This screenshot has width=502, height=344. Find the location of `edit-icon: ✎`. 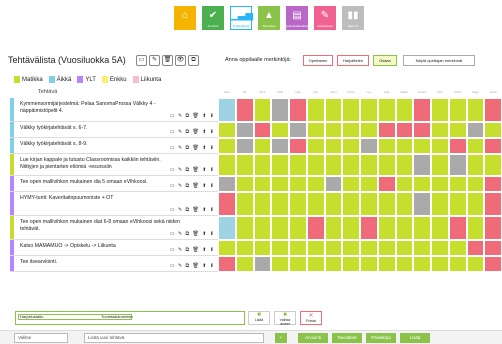

edit-icon: ✎ is located at coordinates (154, 60).